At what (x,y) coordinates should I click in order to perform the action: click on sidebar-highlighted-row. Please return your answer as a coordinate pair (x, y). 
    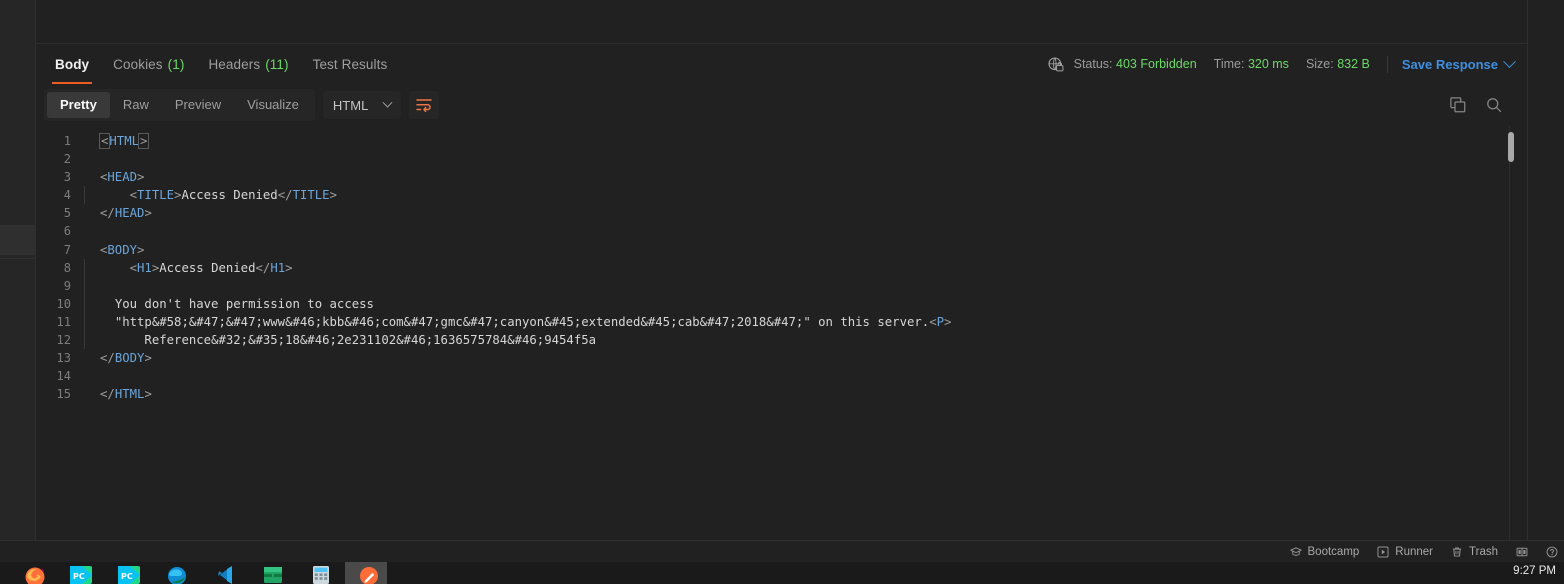
    Looking at the image, I should click on (18, 240).